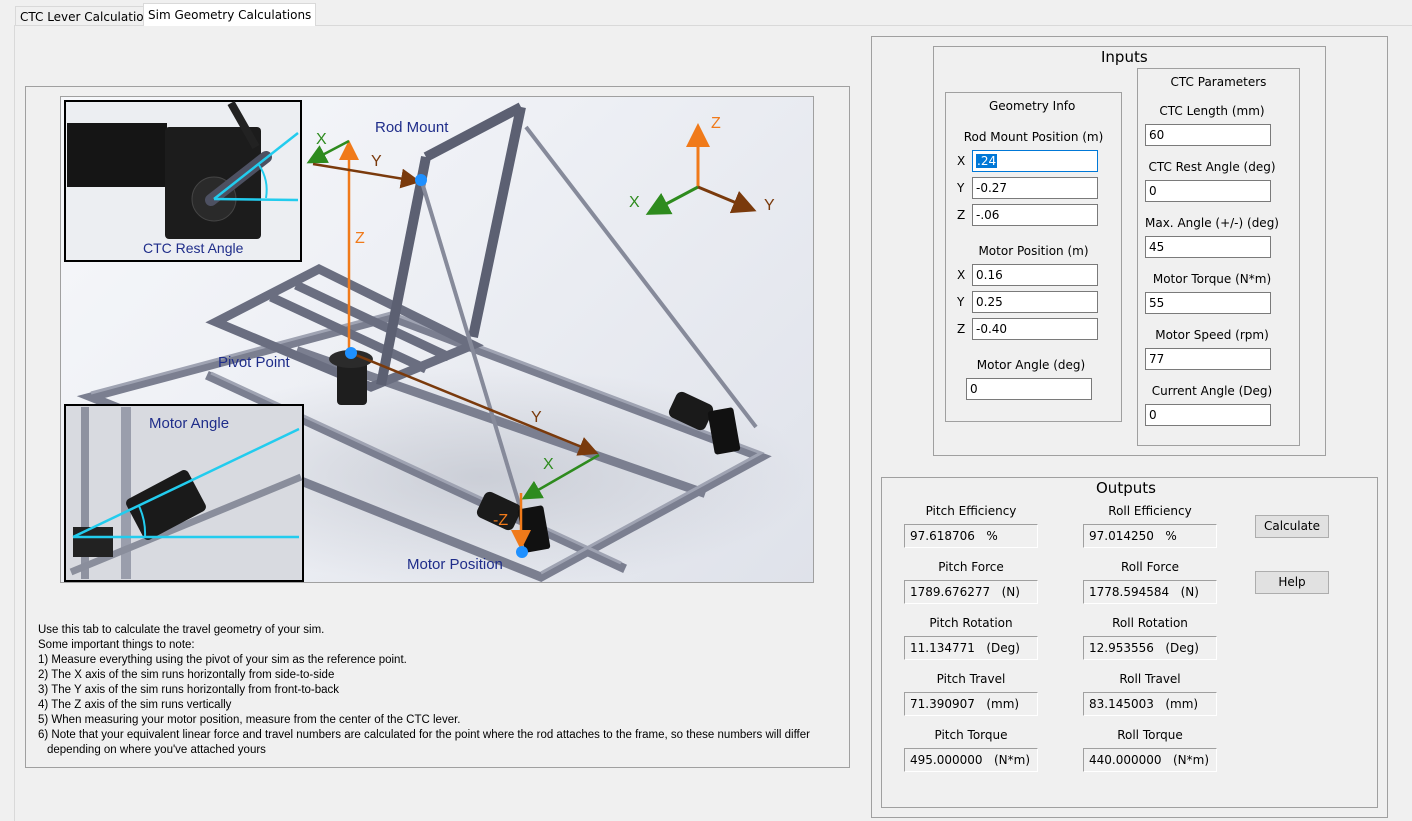 This screenshot has width=1412, height=821. What do you see at coordinates (961, 329) in the screenshot?
I see `motor-z-label: Z` at bounding box center [961, 329].